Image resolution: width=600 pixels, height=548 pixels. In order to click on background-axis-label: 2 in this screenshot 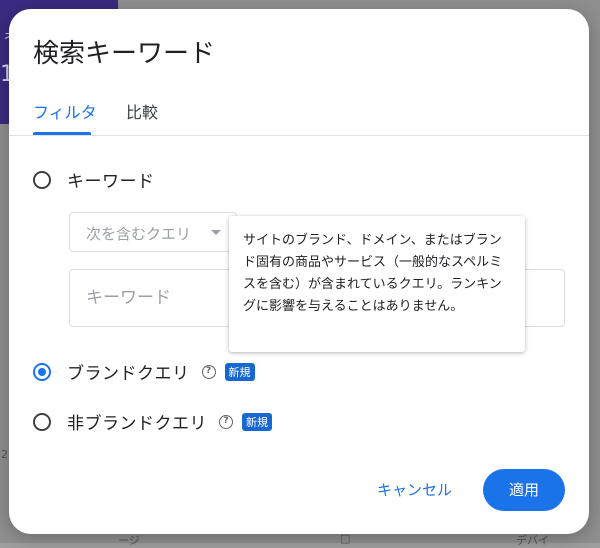, I will do `click(4, 454)`.